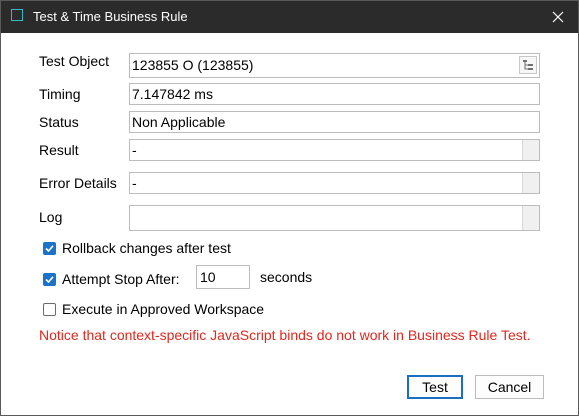 The height and width of the screenshot is (416, 579). What do you see at coordinates (334, 218) in the screenshot?
I see `log-field` at bounding box center [334, 218].